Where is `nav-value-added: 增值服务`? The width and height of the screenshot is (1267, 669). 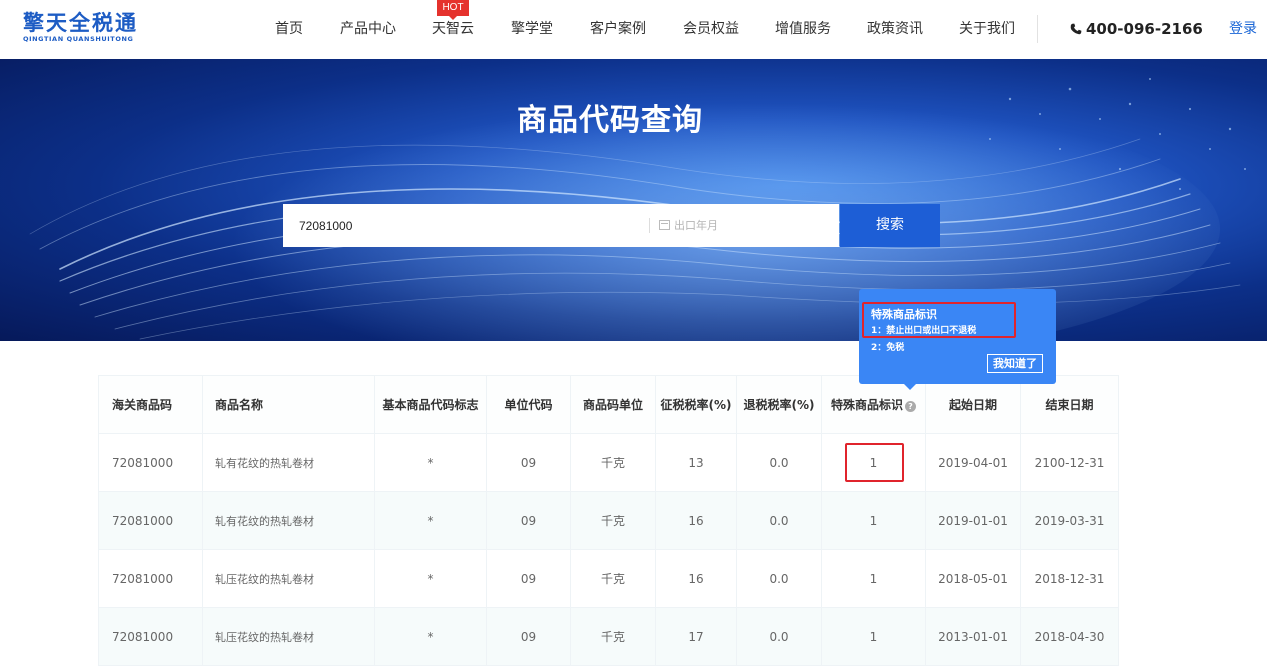 nav-value-added: 增值服务 is located at coordinates (803, 29).